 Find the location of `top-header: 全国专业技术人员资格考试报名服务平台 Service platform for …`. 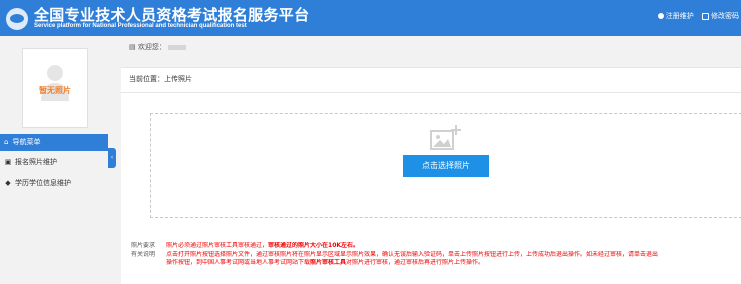

top-header: 全国专业技术人员资格考试报名服务平台 Service platform for … is located at coordinates (370, 18).